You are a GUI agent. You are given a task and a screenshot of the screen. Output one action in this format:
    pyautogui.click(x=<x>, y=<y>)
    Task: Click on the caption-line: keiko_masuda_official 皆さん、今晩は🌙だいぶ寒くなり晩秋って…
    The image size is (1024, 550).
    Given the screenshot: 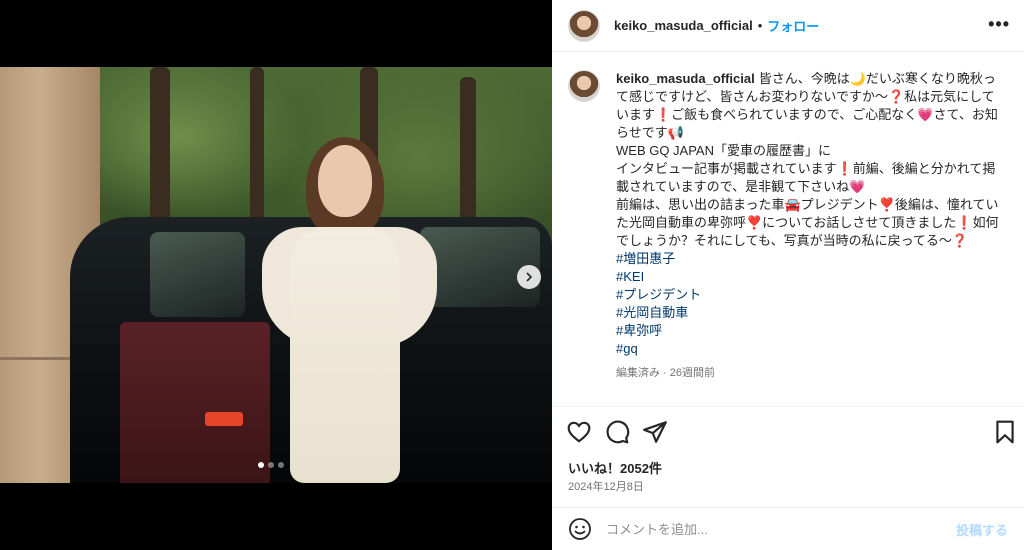 What is the action you would take?
    pyautogui.click(x=807, y=105)
    